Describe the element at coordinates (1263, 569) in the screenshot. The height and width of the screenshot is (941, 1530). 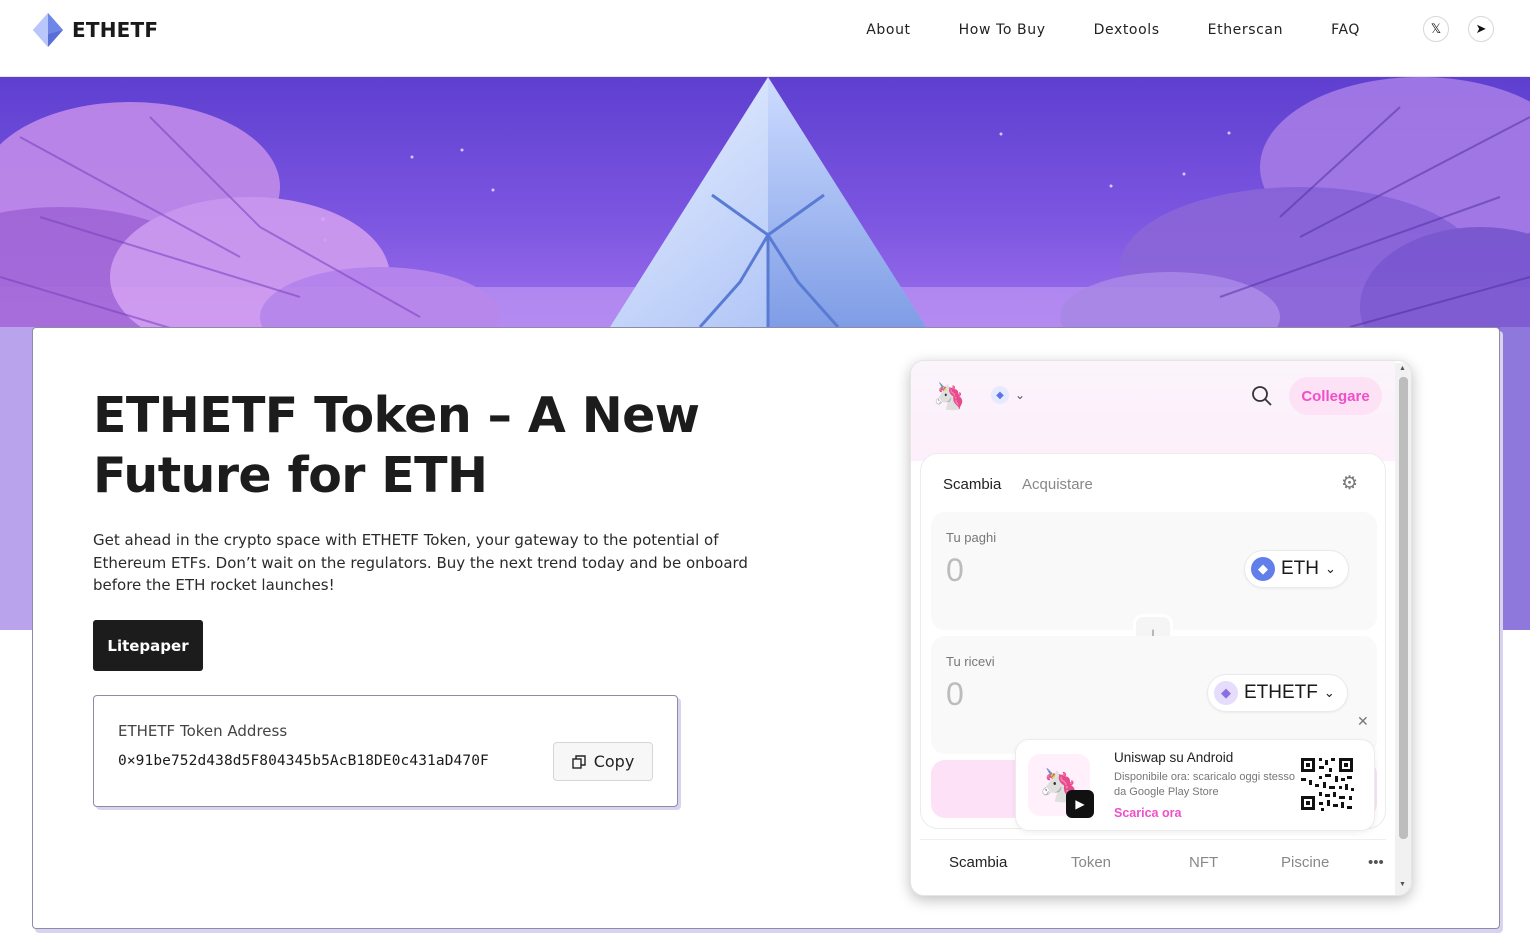
I see `eth-token-icon: ◆` at that location.